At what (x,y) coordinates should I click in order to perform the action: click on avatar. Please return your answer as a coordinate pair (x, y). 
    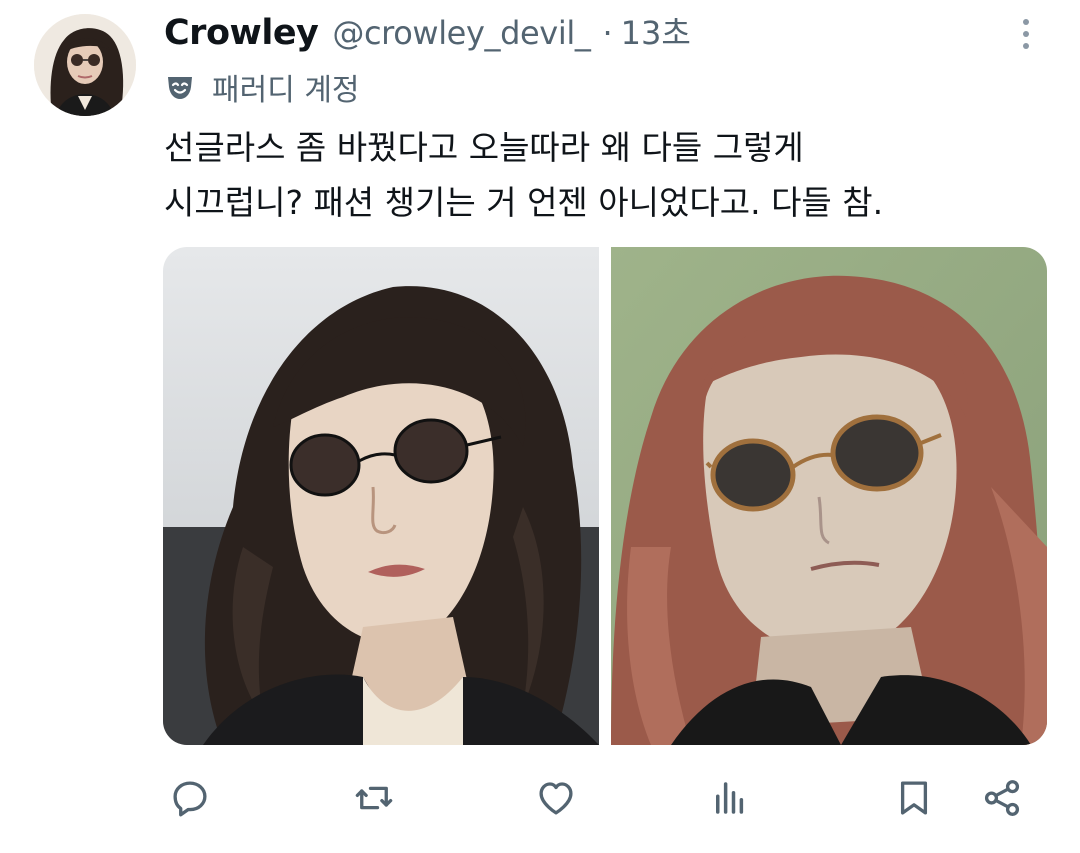
    Looking at the image, I should click on (85, 65).